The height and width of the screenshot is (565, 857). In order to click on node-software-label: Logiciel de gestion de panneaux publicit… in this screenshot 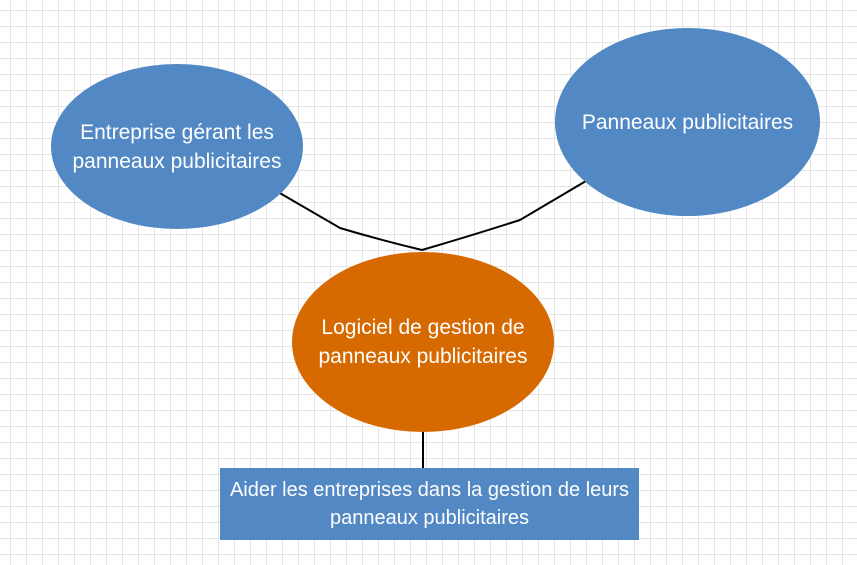, I will do `click(423, 342)`.